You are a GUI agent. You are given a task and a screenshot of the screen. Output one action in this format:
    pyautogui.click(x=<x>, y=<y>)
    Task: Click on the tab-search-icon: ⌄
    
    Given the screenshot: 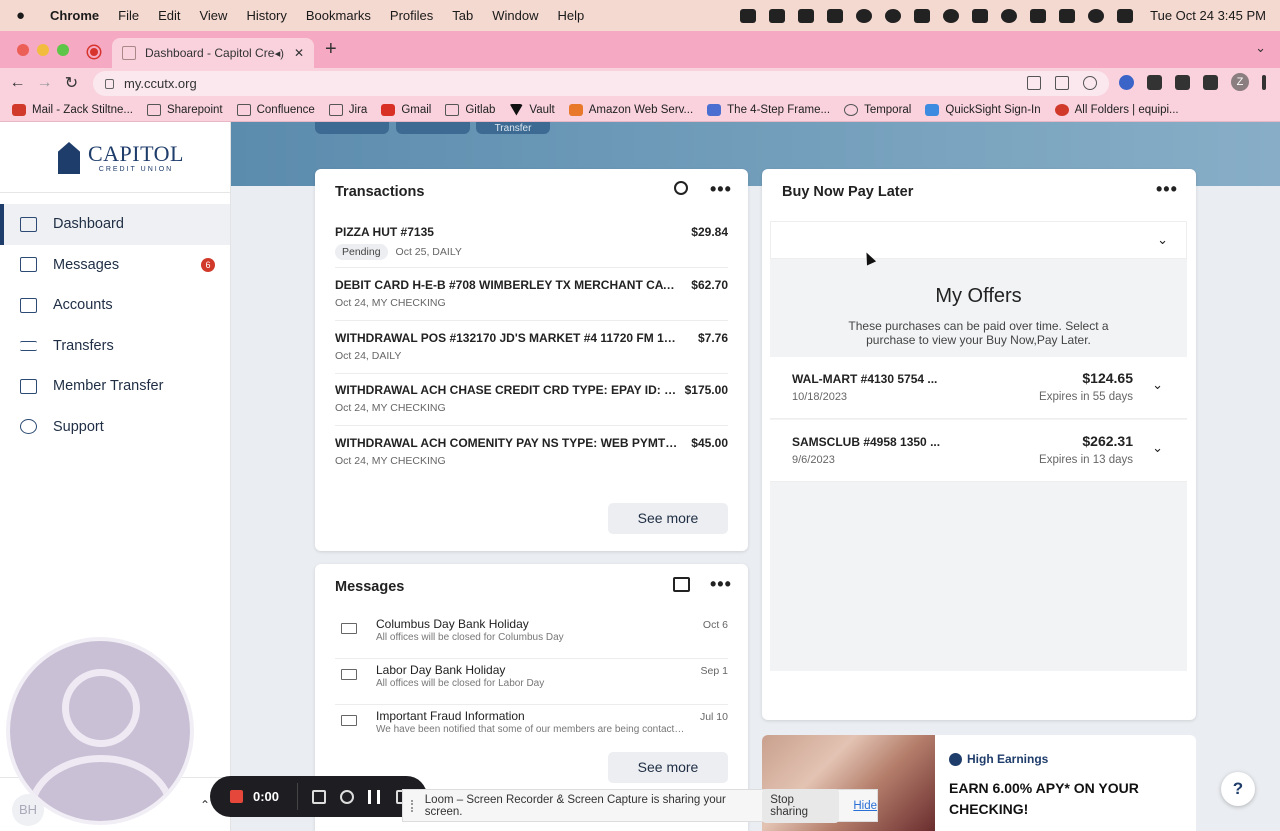 What is the action you would take?
    pyautogui.click(x=1260, y=48)
    